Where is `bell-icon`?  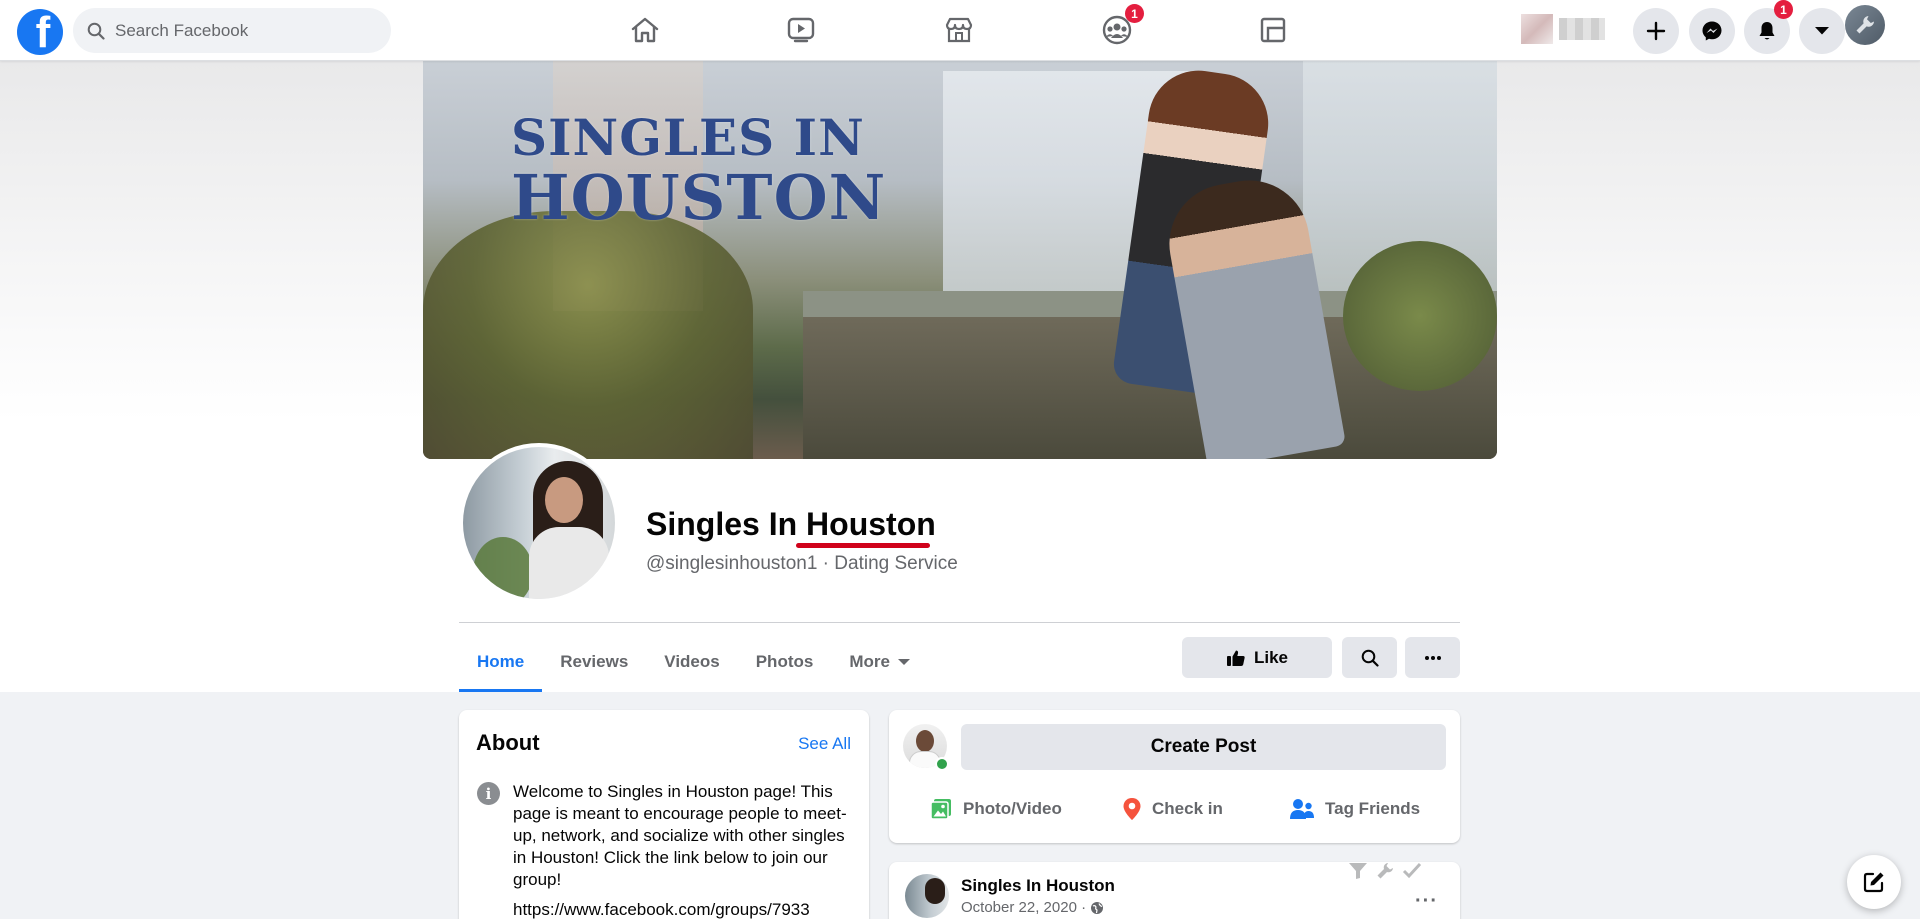 bell-icon is located at coordinates (1767, 31).